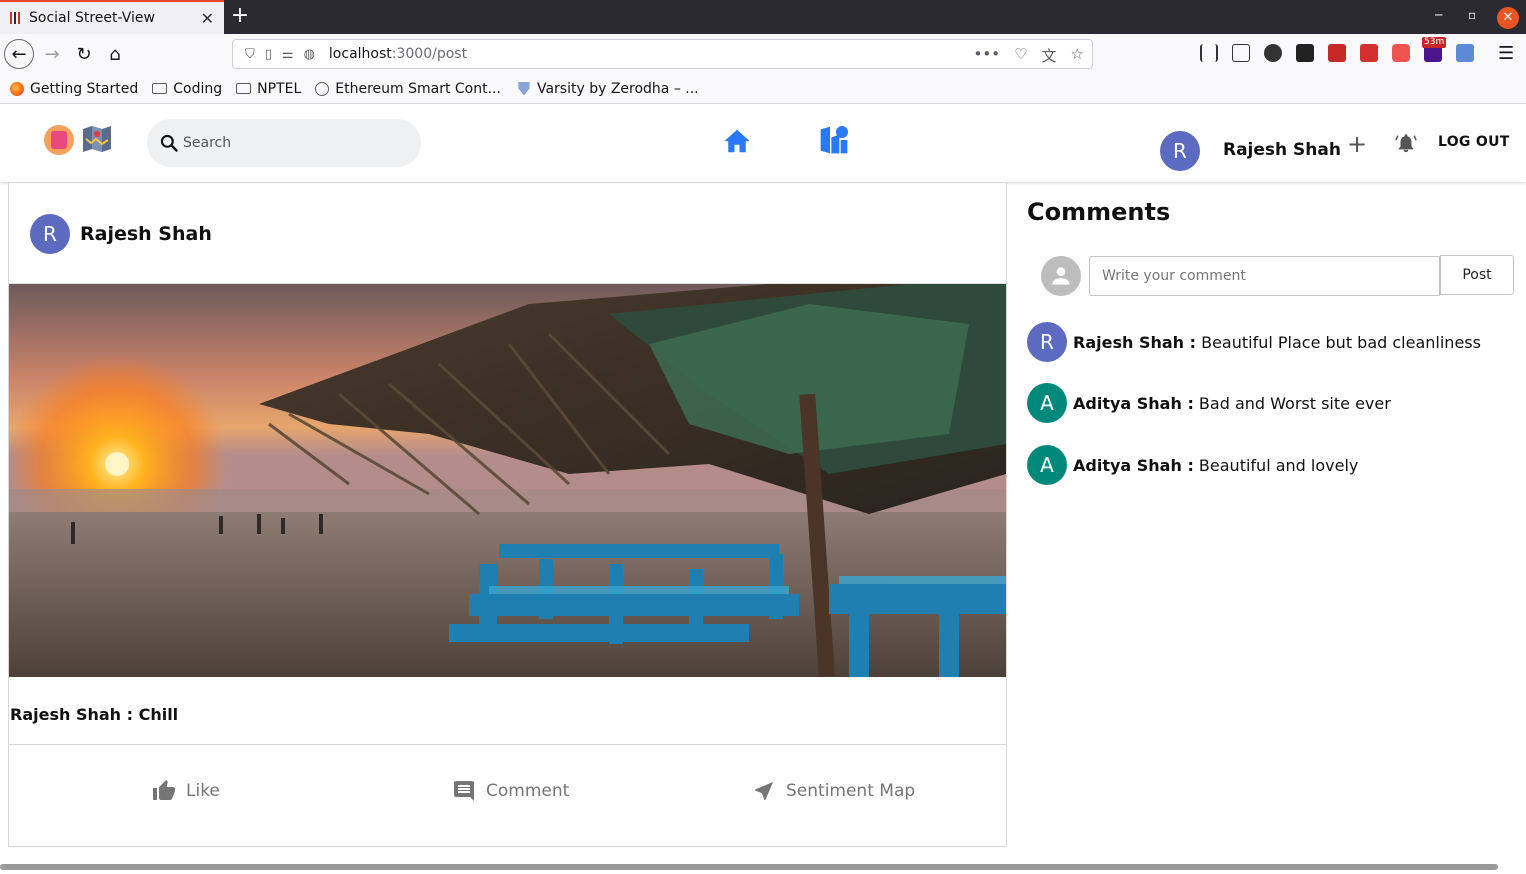  I want to click on logout-button: LOG OUT, so click(1474, 142).